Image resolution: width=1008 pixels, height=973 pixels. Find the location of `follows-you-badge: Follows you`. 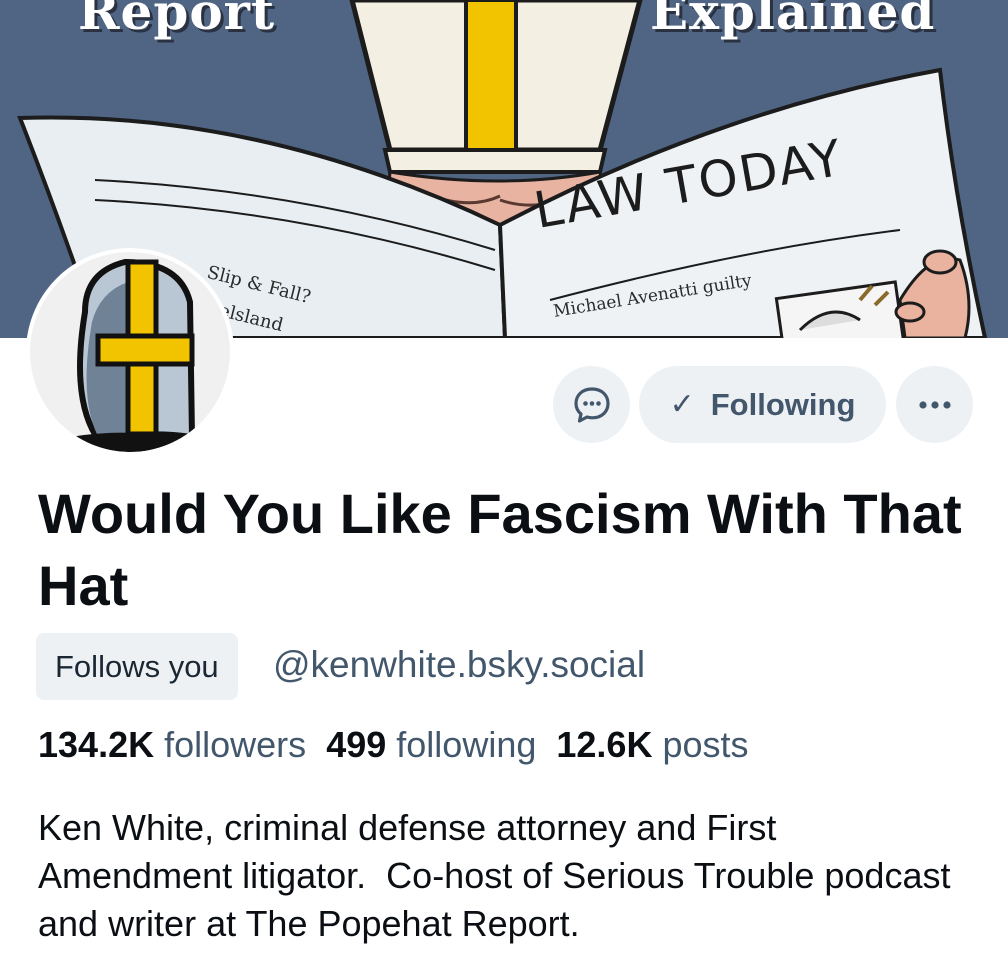

follows-you-badge: Follows you is located at coordinates (137, 666).